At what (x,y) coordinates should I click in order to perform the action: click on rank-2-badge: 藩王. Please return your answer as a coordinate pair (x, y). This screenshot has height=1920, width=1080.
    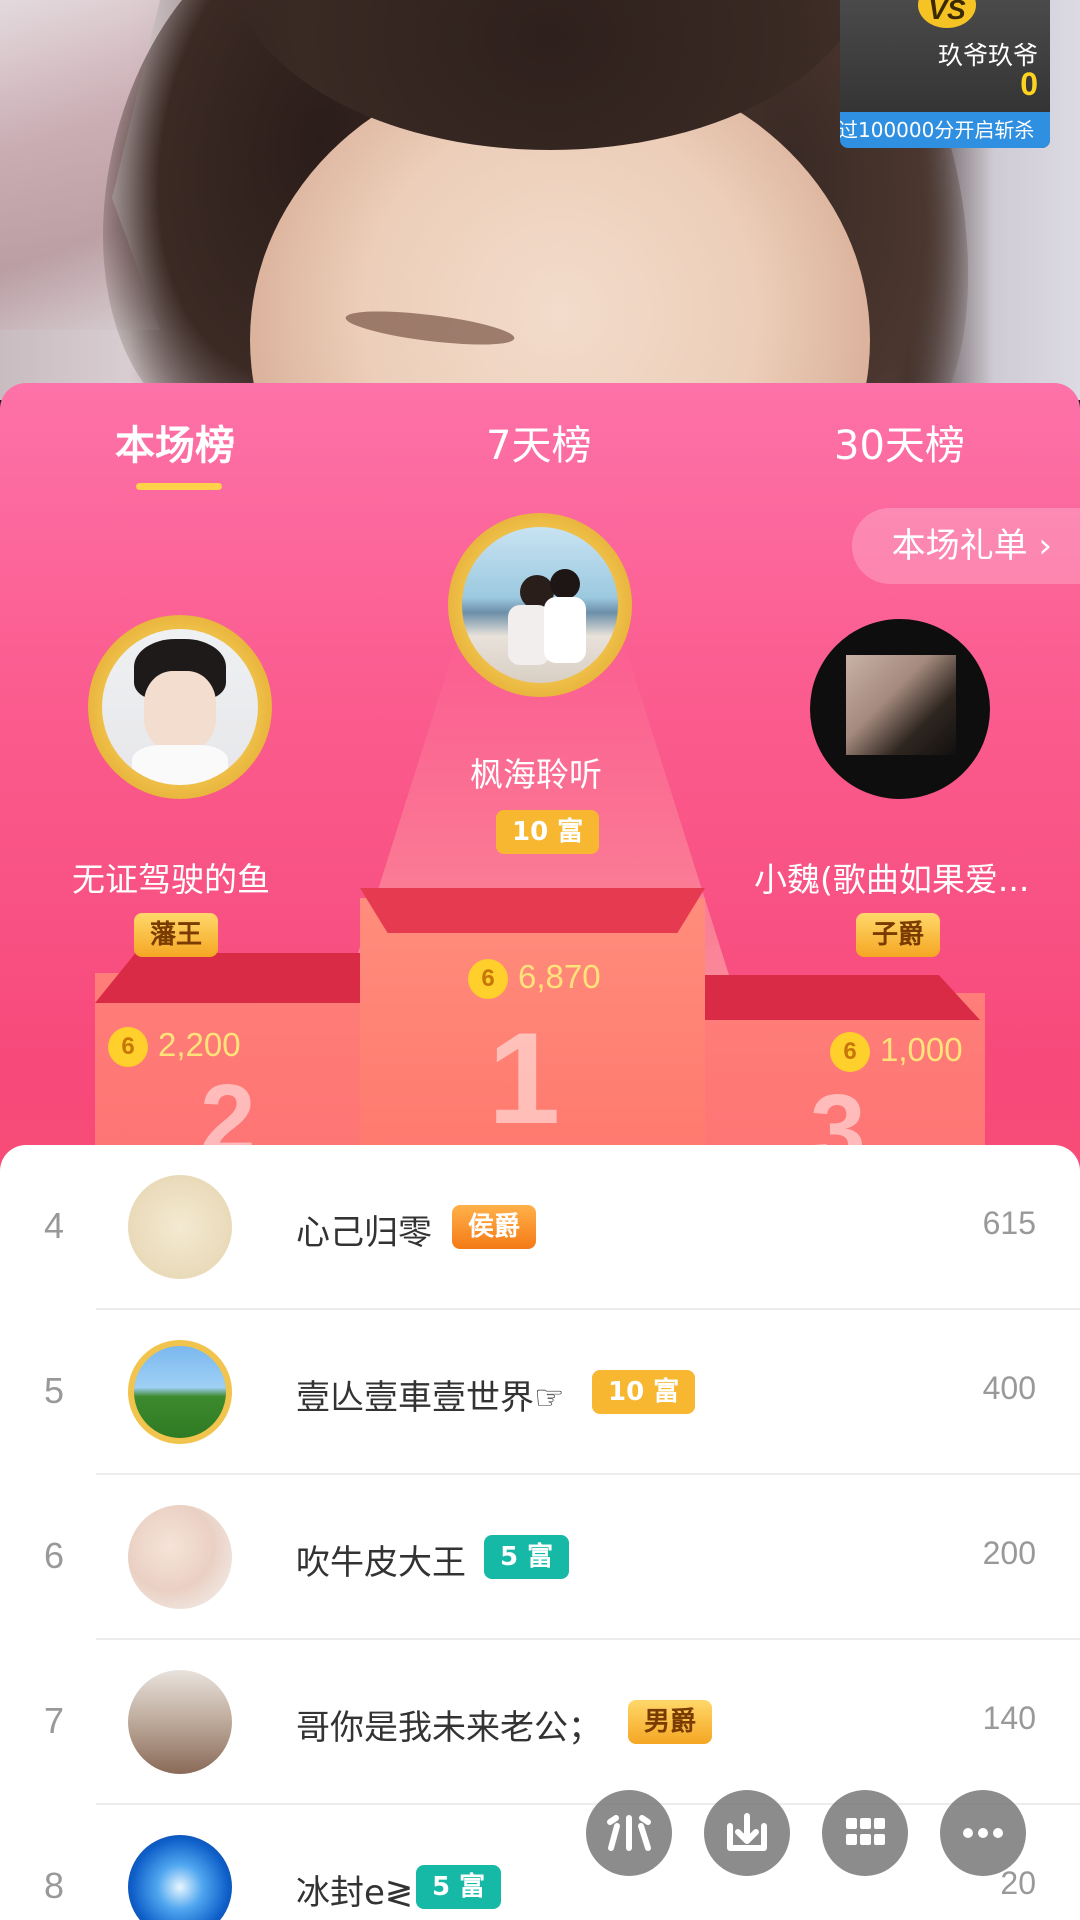
    Looking at the image, I should click on (176, 935).